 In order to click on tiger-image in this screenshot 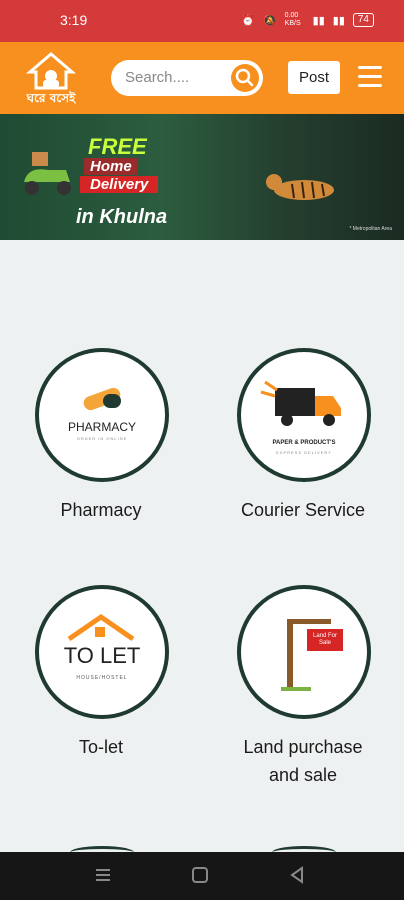, I will do `click(300, 187)`.